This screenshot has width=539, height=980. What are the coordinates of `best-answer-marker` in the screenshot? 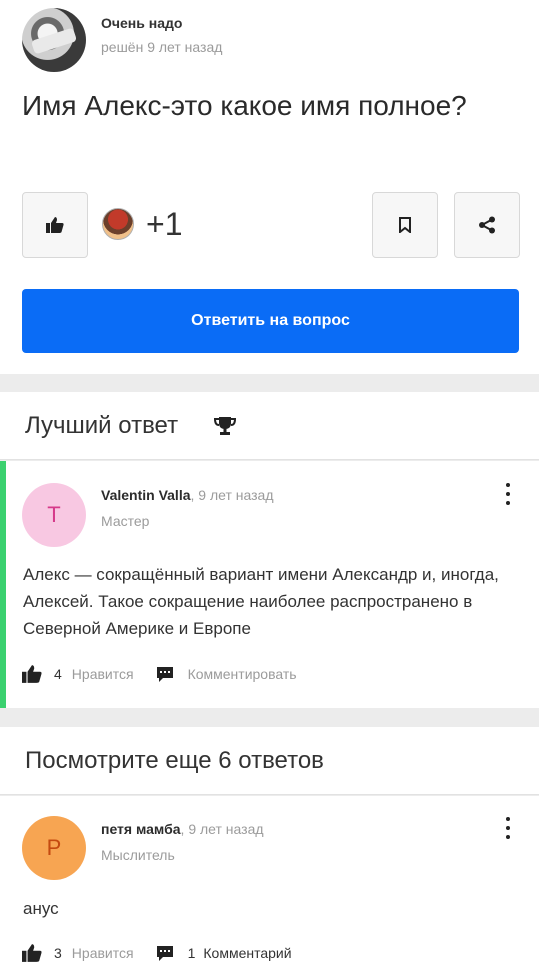 It's located at (3, 584).